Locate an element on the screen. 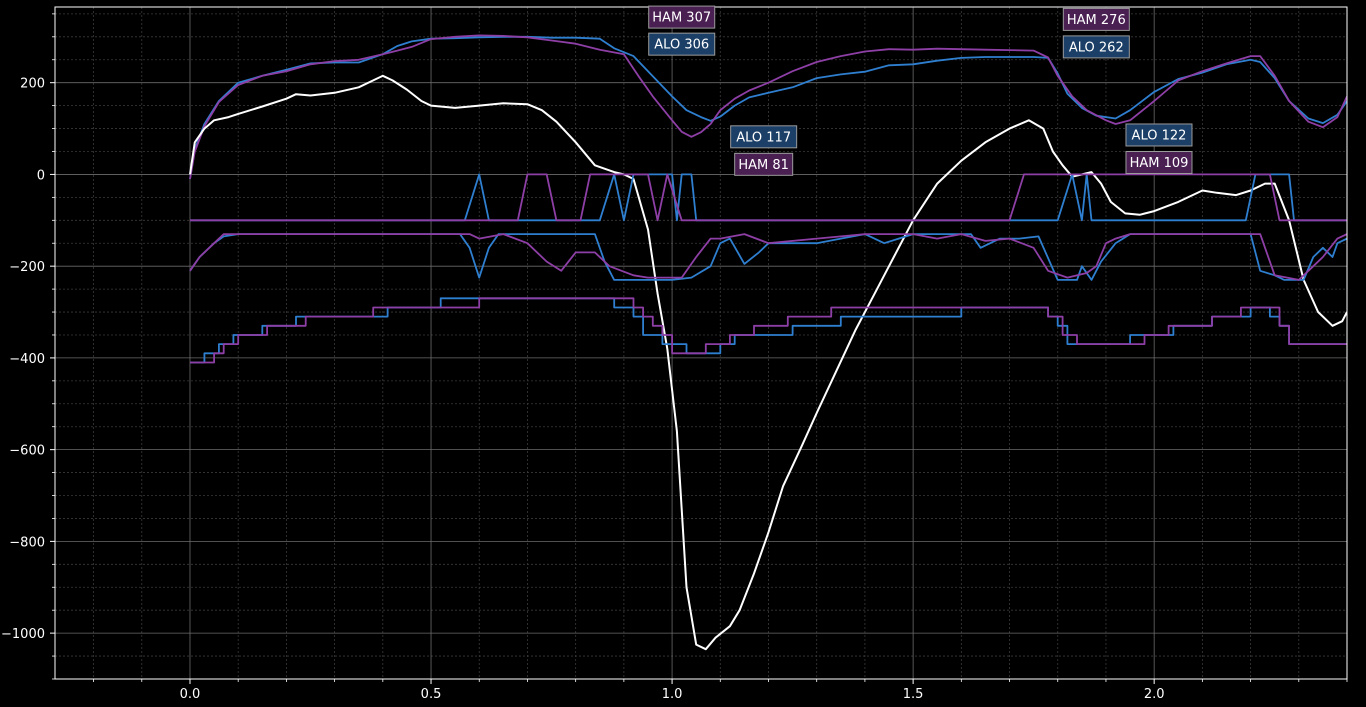 The image size is (1366, 707). y-axis-tick-labels: 200 0 −200 −400 −600 −800 −1000 is located at coordinates (23, 359).